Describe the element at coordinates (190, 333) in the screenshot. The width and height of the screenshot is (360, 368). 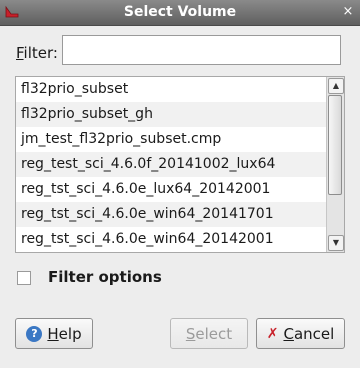
I see `select-mnemonic: S` at that location.